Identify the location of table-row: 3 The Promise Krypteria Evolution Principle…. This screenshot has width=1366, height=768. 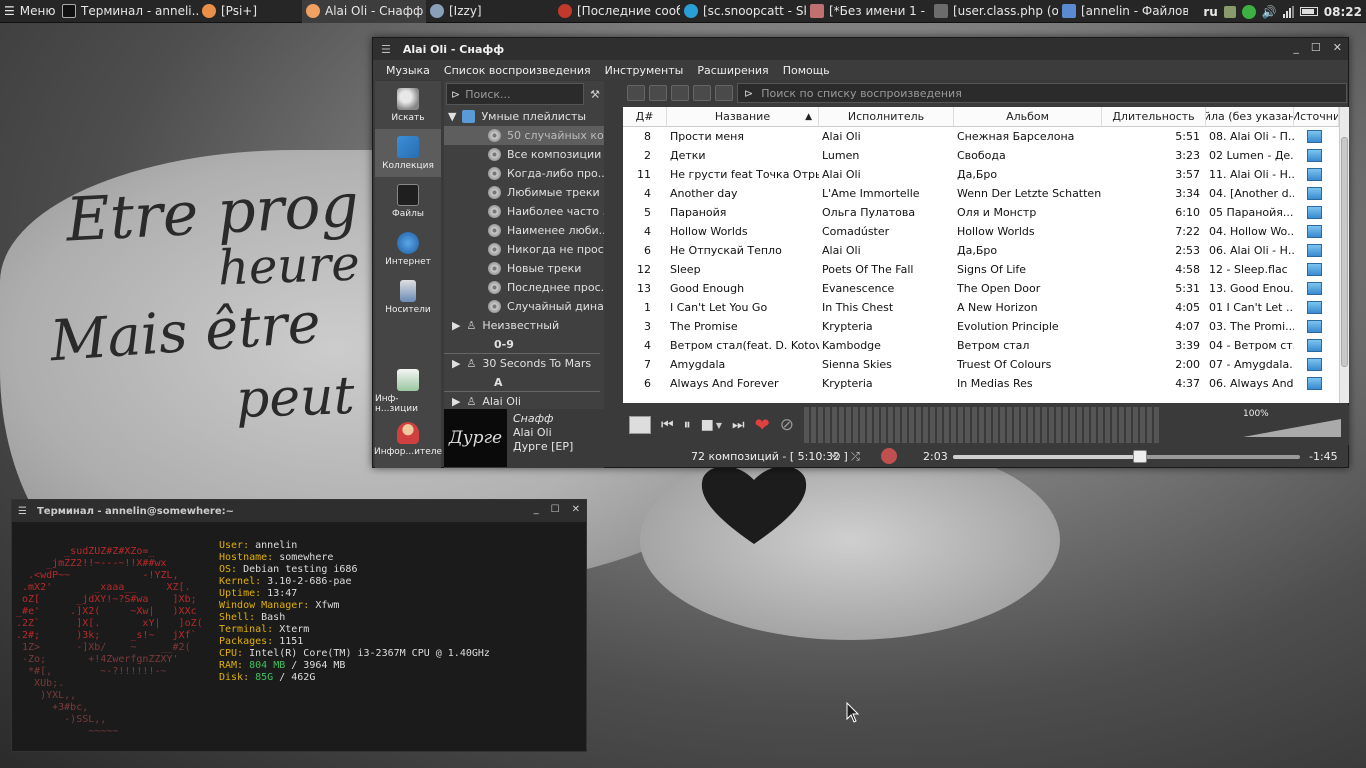
(981, 326).